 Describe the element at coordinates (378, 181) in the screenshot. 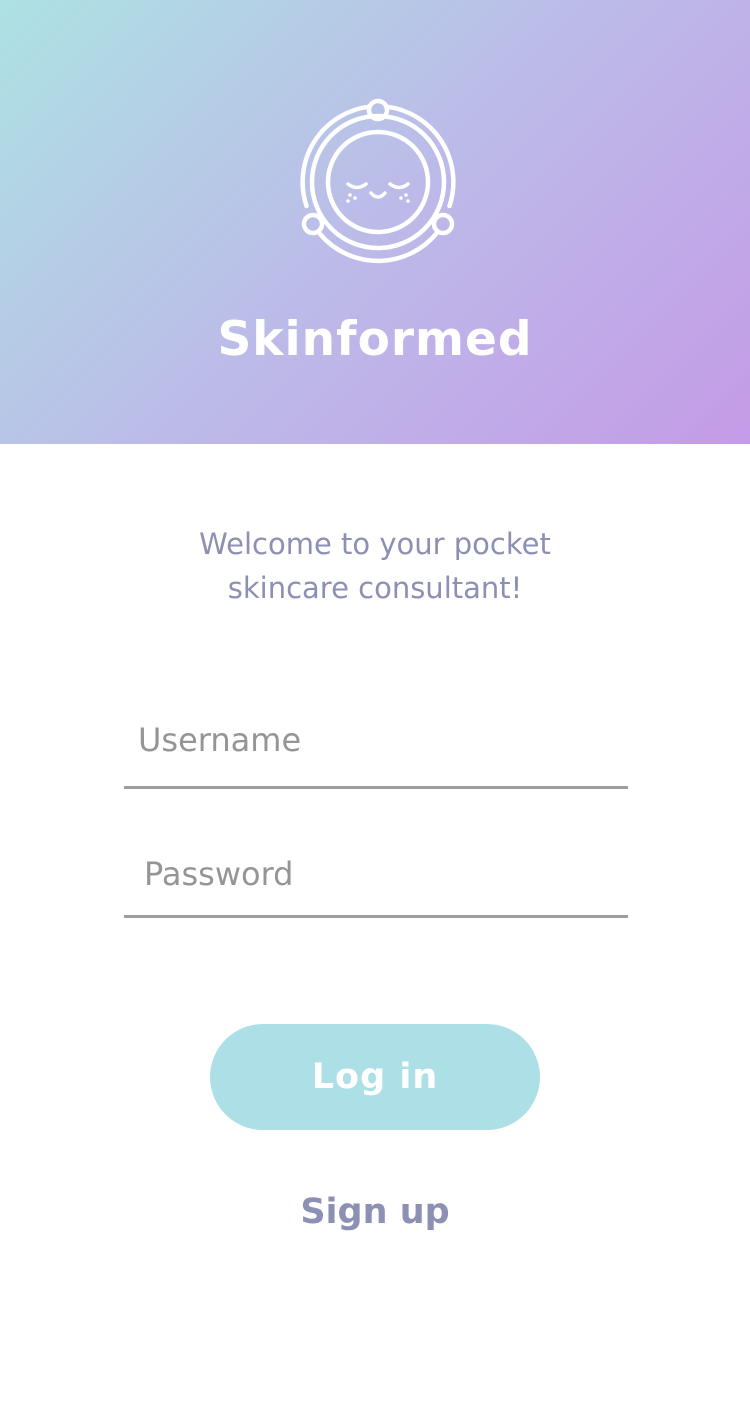

I see `smiling-face-orbit-icon` at that location.